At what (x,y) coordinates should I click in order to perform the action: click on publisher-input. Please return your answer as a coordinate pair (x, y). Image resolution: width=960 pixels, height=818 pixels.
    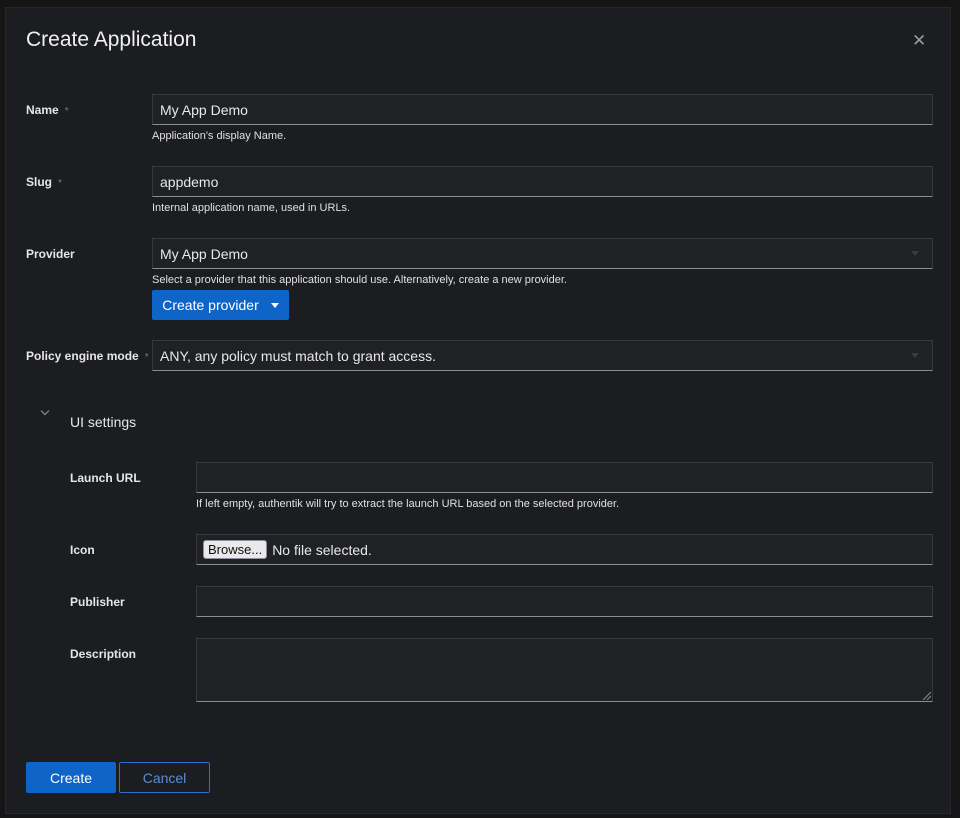
    Looking at the image, I should click on (564, 601).